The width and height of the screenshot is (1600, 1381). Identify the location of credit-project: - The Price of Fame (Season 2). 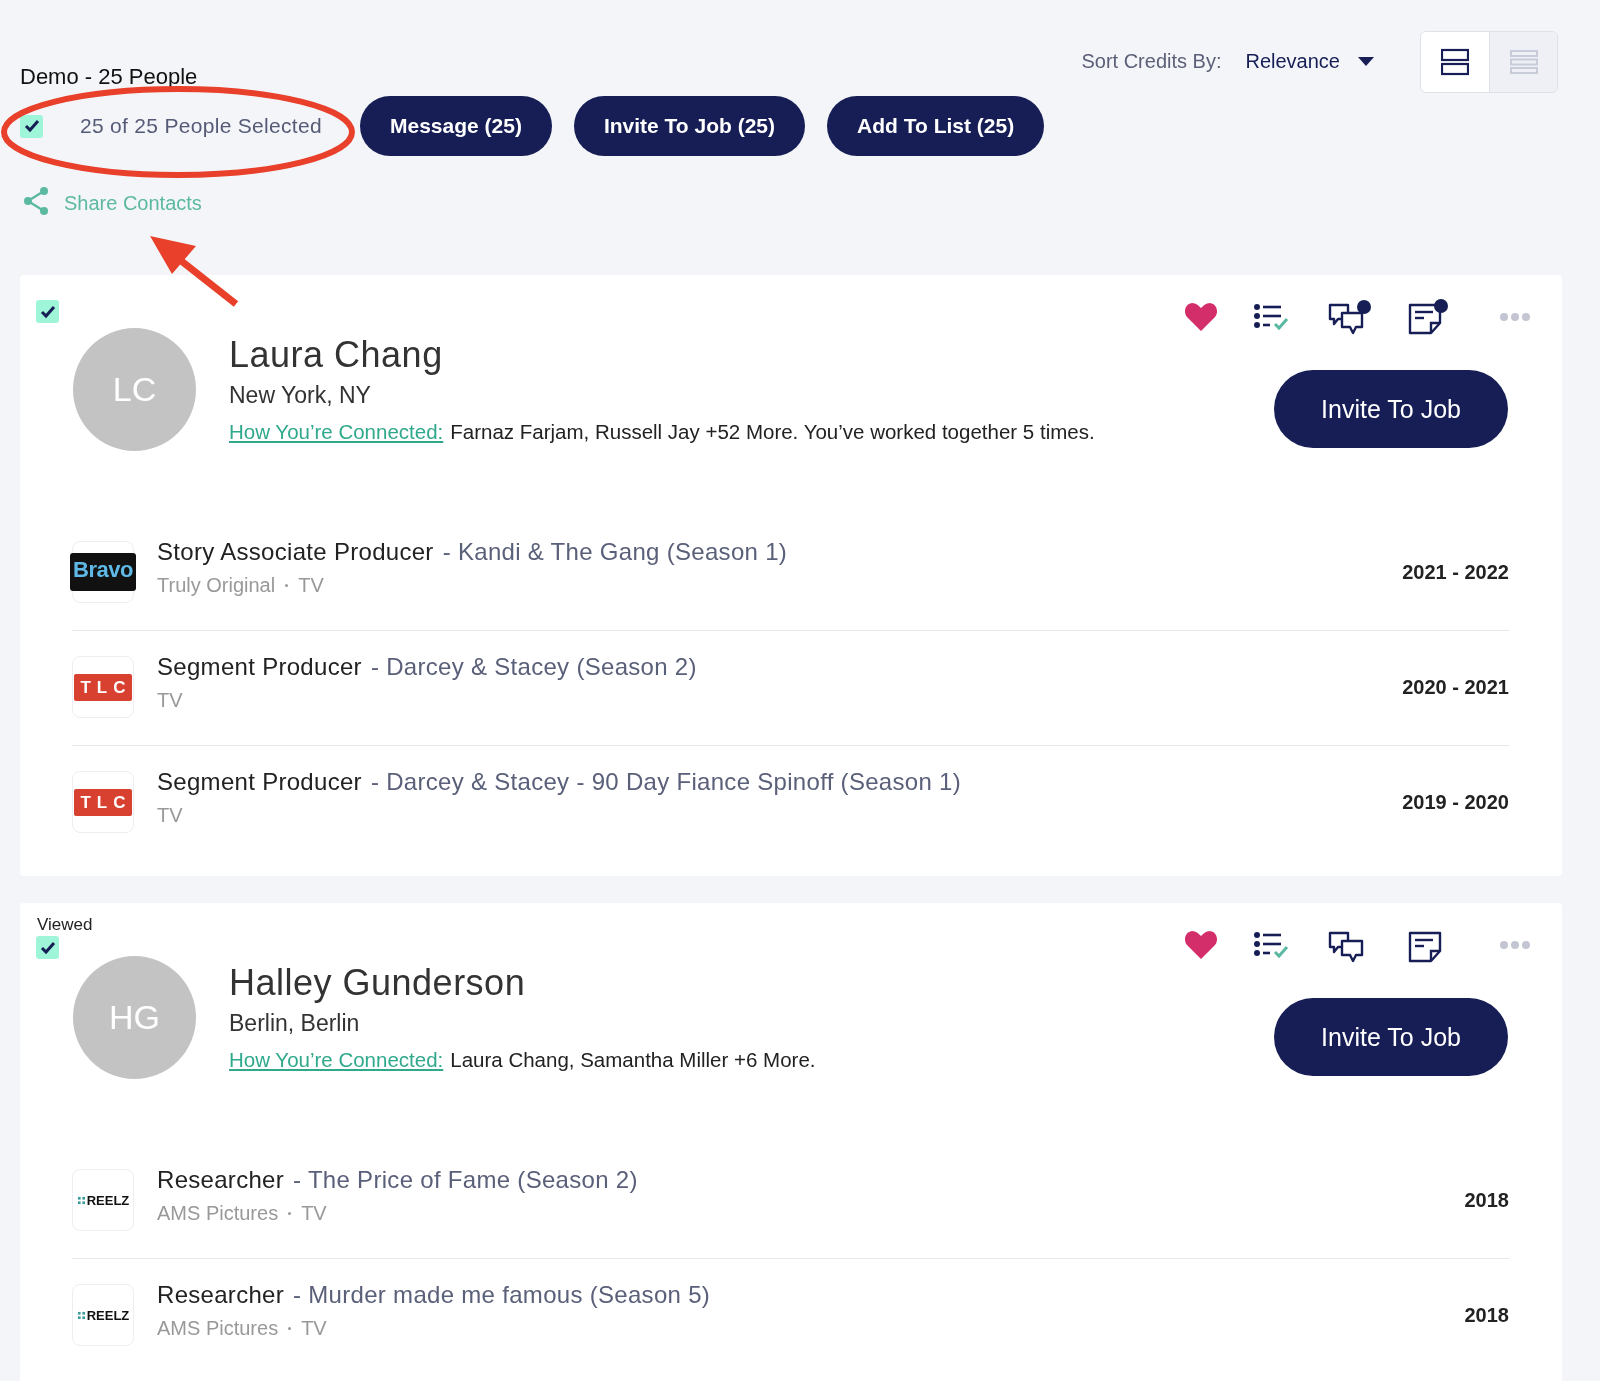
(465, 1179).